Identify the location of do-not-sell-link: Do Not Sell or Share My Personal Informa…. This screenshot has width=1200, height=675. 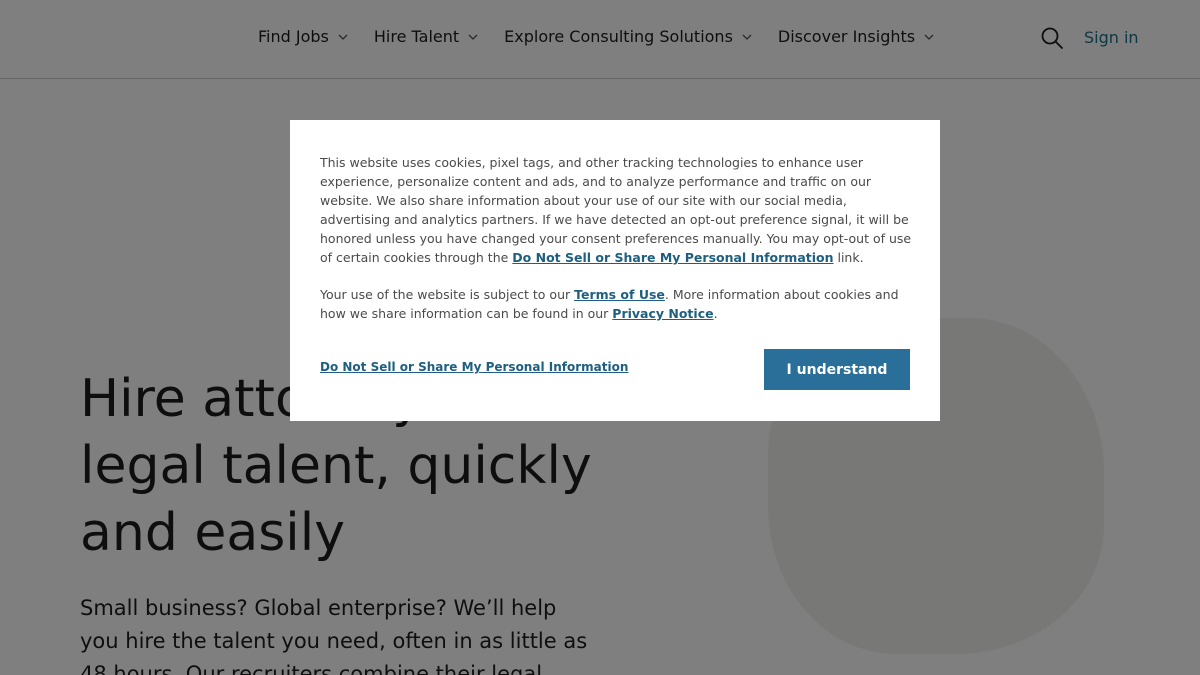
(474, 367).